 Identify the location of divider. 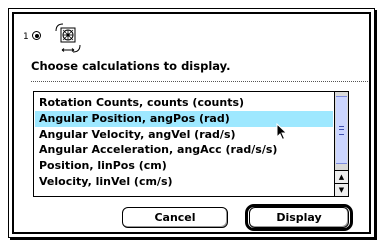
(199, 81).